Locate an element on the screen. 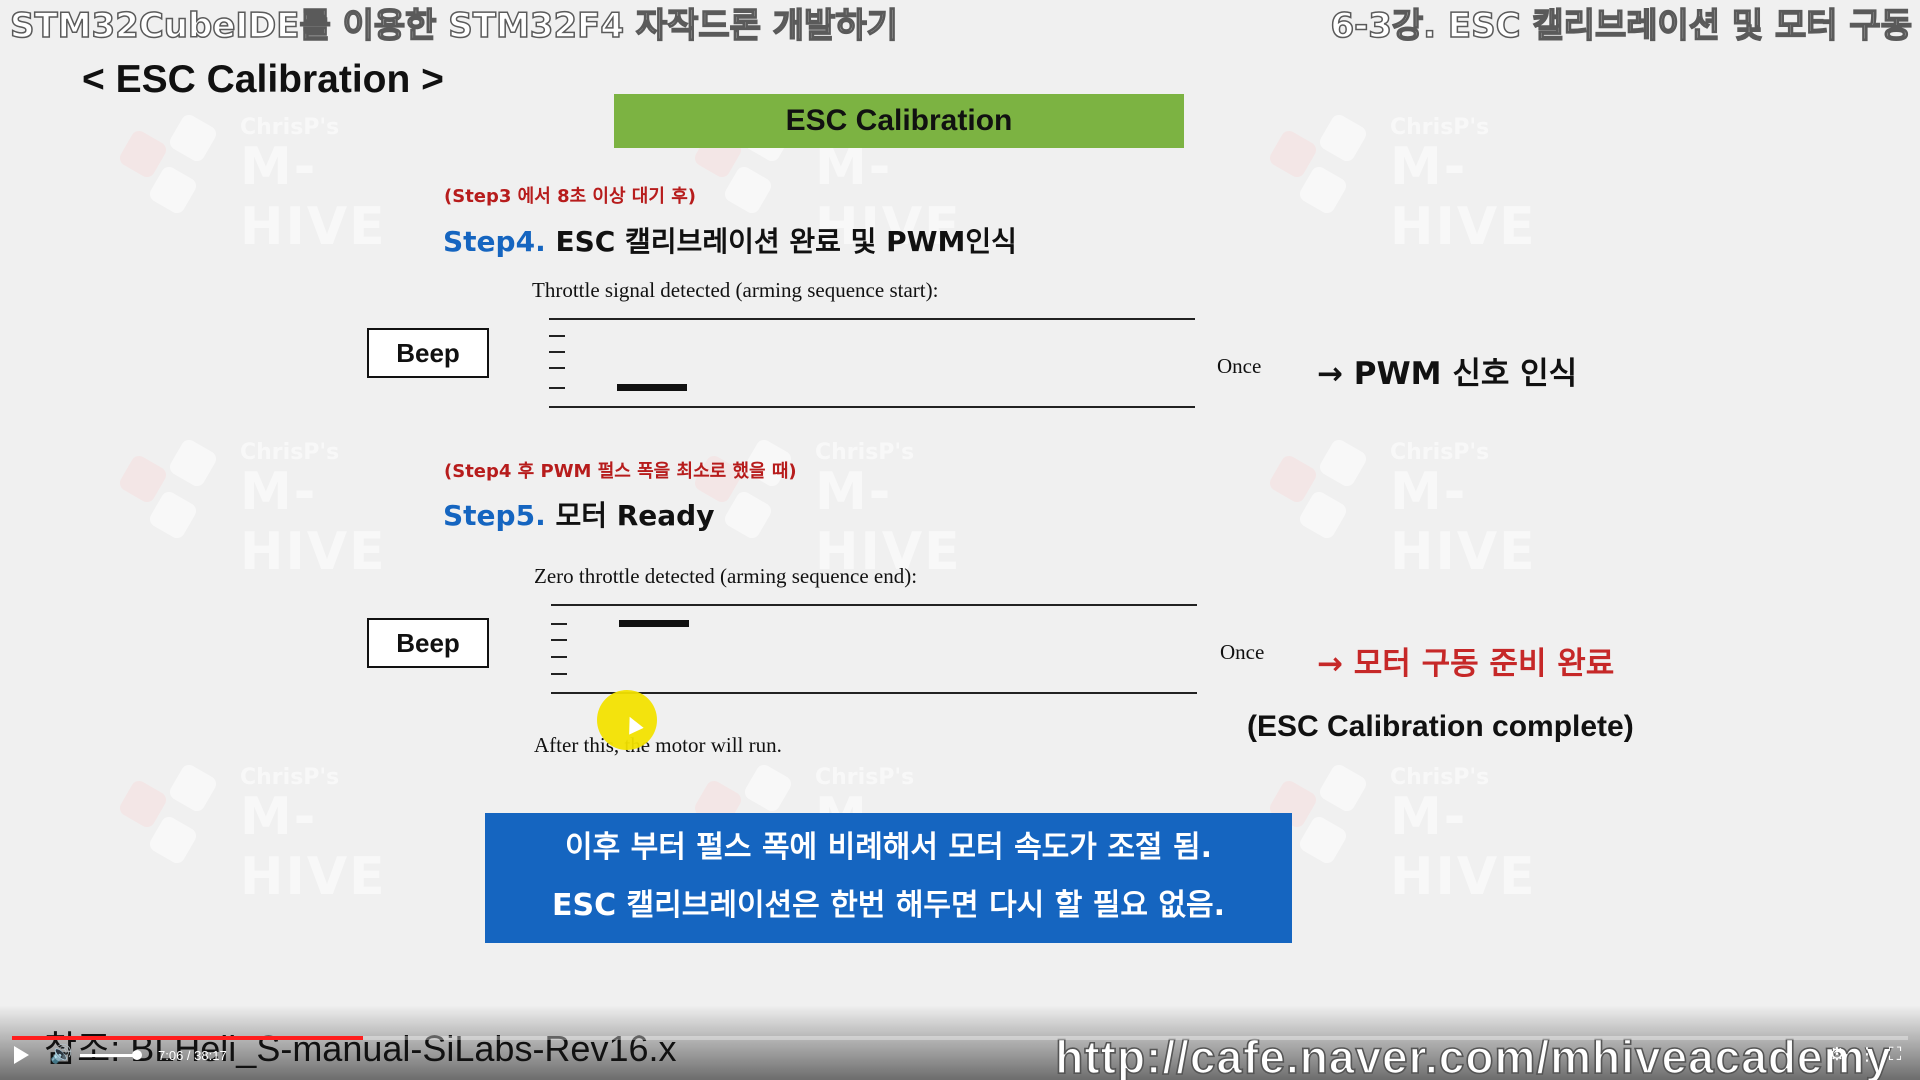 The width and height of the screenshot is (1920, 1080). volume-knob is located at coordinates (137, 1055).